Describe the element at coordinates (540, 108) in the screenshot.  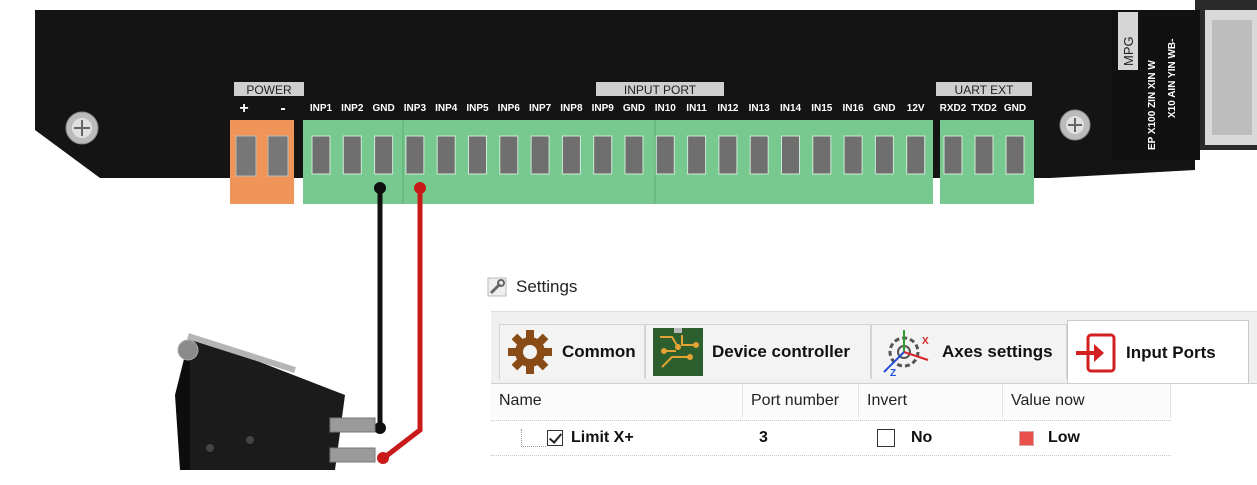
I see `pin-label-7: INP7` at that location.